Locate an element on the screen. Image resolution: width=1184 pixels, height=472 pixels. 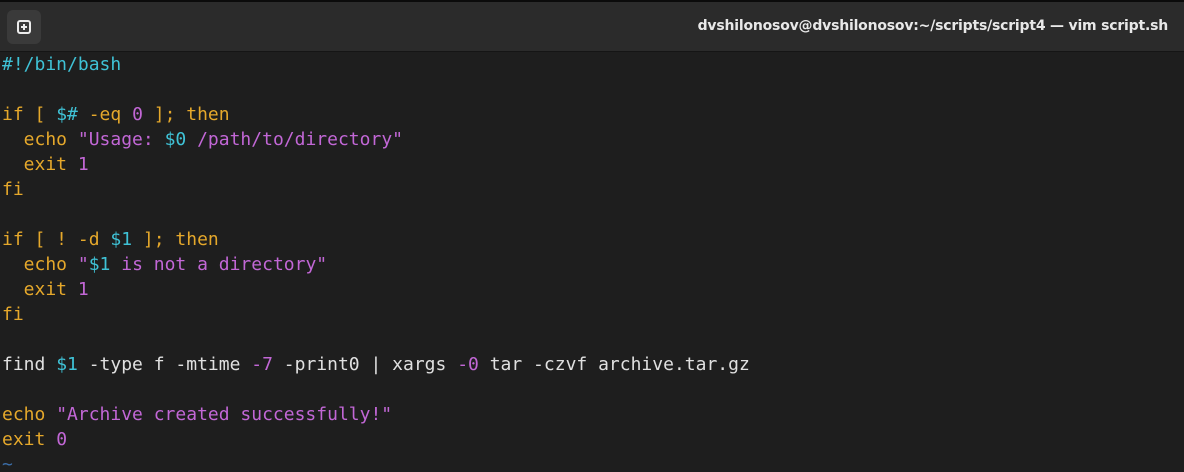
code-line: if [ $# -eq 0 ]; then is located at coordinates (592, 114).